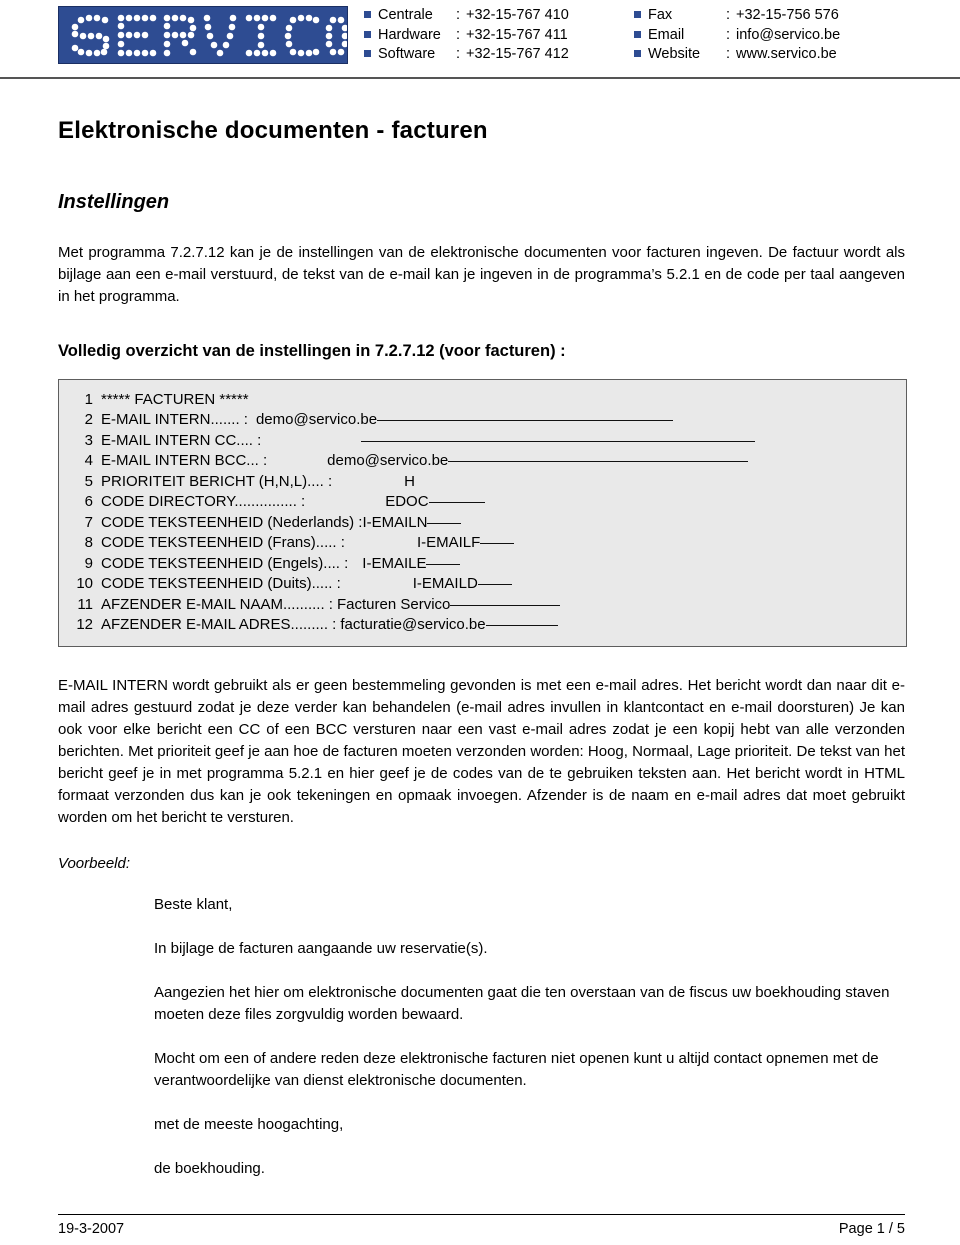  I want to click on settings-line-value: H, so click(409, 481).